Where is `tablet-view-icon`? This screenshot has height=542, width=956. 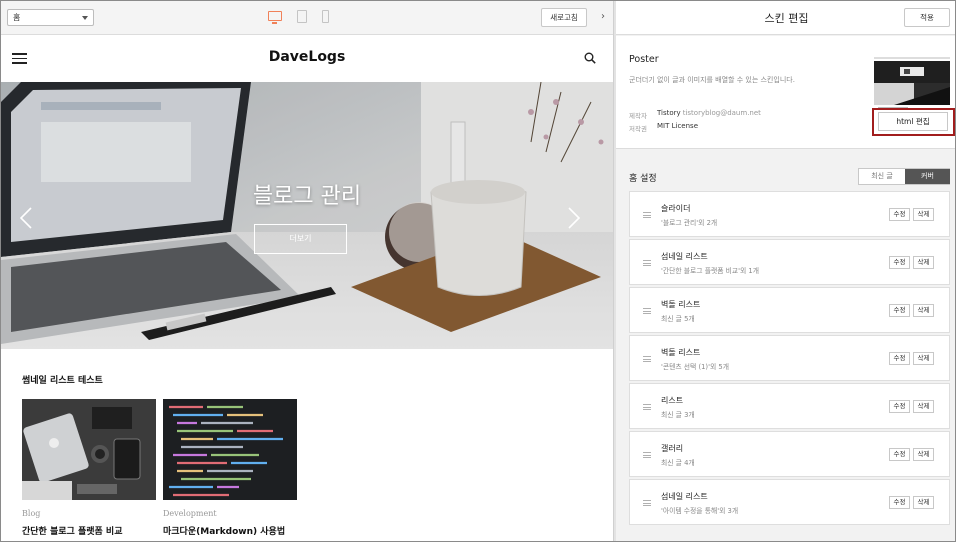
tablet-view-icon is located at coordinates (302, 16).